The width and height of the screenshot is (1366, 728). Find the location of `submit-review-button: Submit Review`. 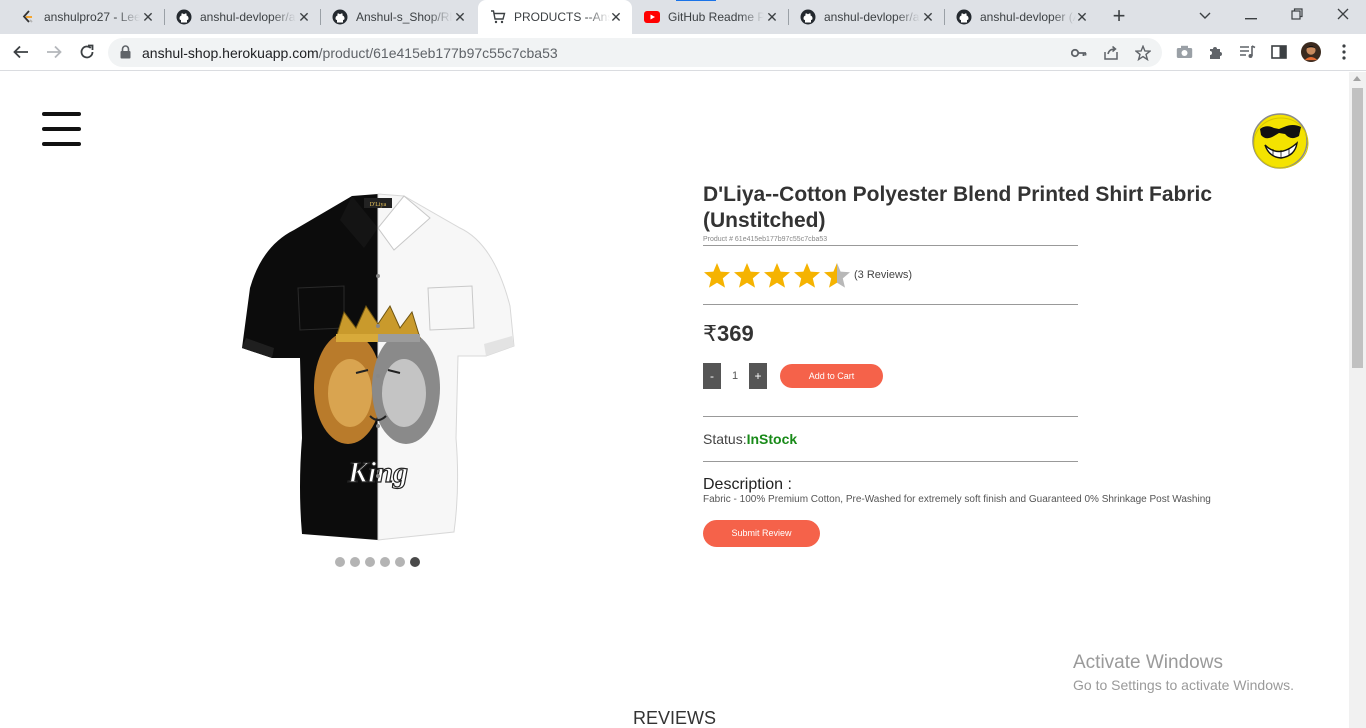

submit-review-button: Submit Review is located at coordinates (761, 533).